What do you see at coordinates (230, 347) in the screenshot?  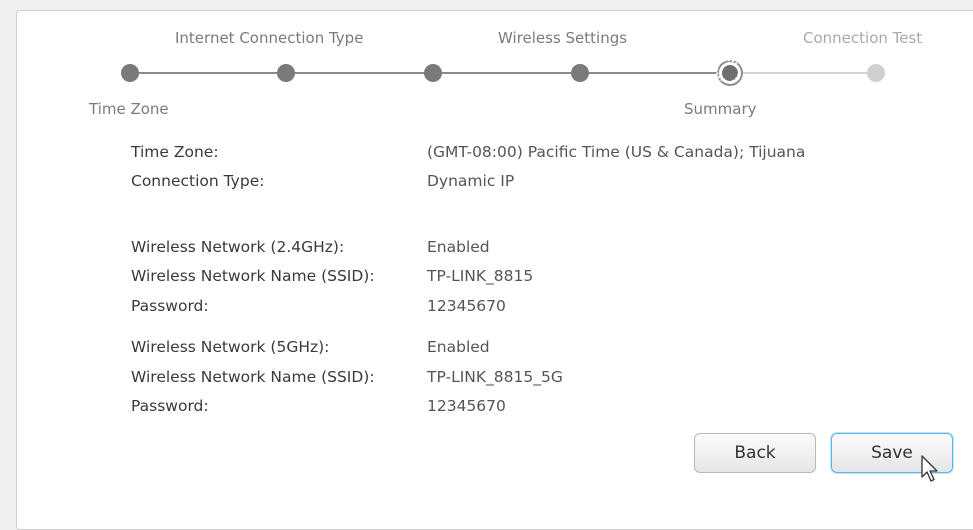 I see `summary-label-wireless-5: Wireless Network (5GHz):` at bounding box center [230, 347].